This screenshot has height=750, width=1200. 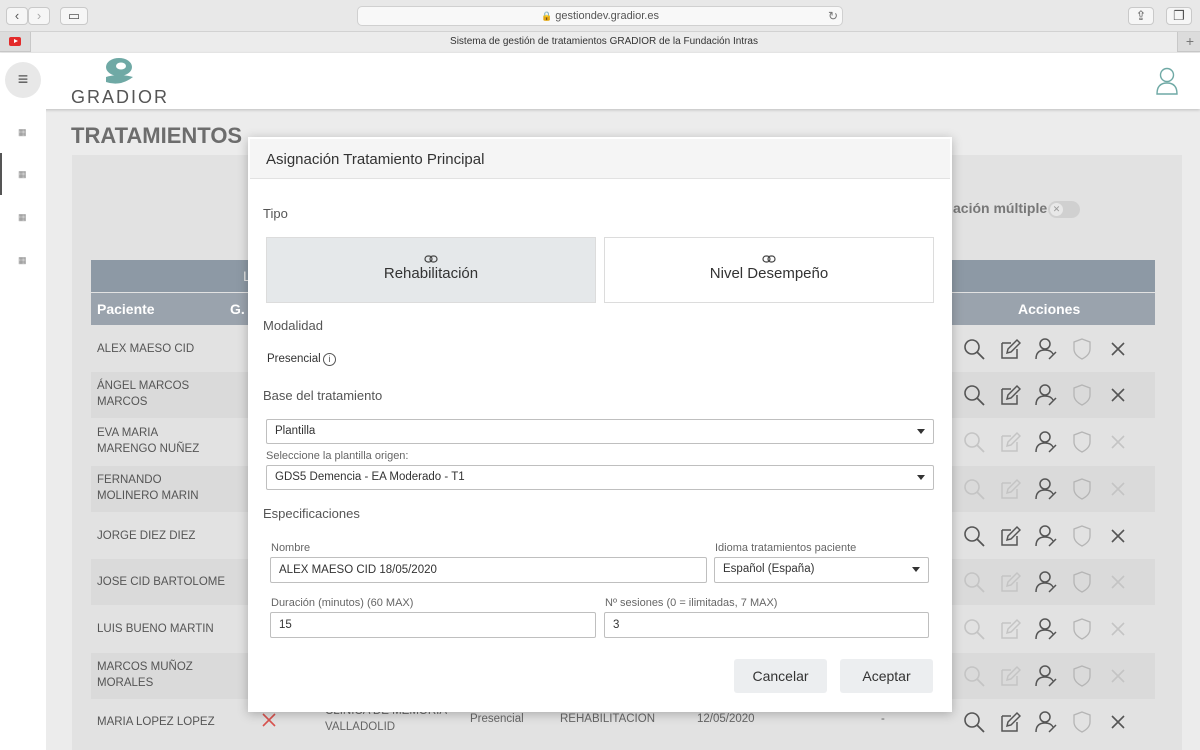 I want to click on side-nav-icon-4: ▦, so click(x=23, y=260).